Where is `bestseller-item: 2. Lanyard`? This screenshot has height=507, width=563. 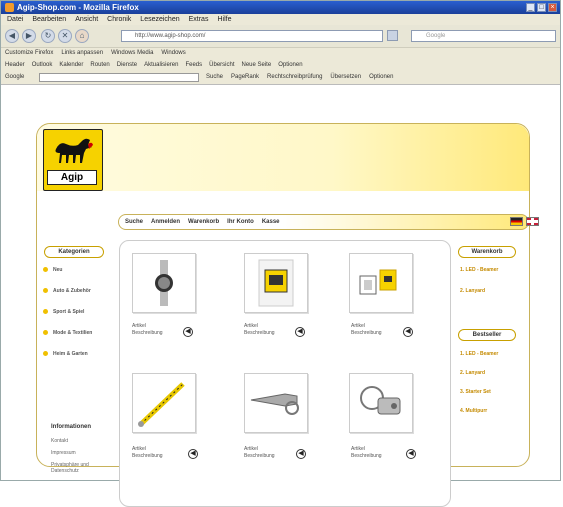
bestseller-item: 2. Lanyard is located at coordinates (472, 373).